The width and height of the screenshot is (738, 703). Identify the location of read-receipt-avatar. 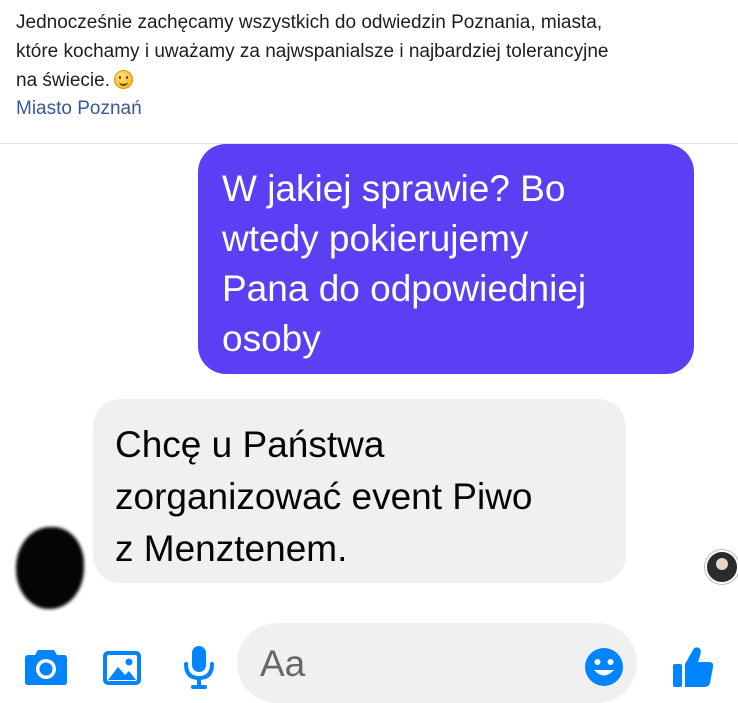
(721, 567).